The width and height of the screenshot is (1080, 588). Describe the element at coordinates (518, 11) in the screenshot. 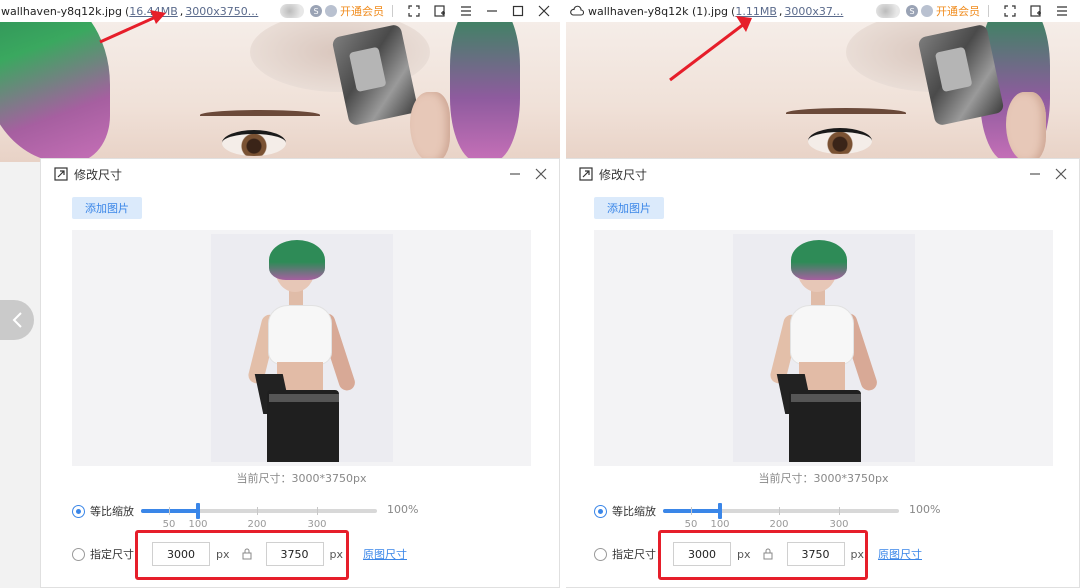

I see `maximize-icon` at that location.